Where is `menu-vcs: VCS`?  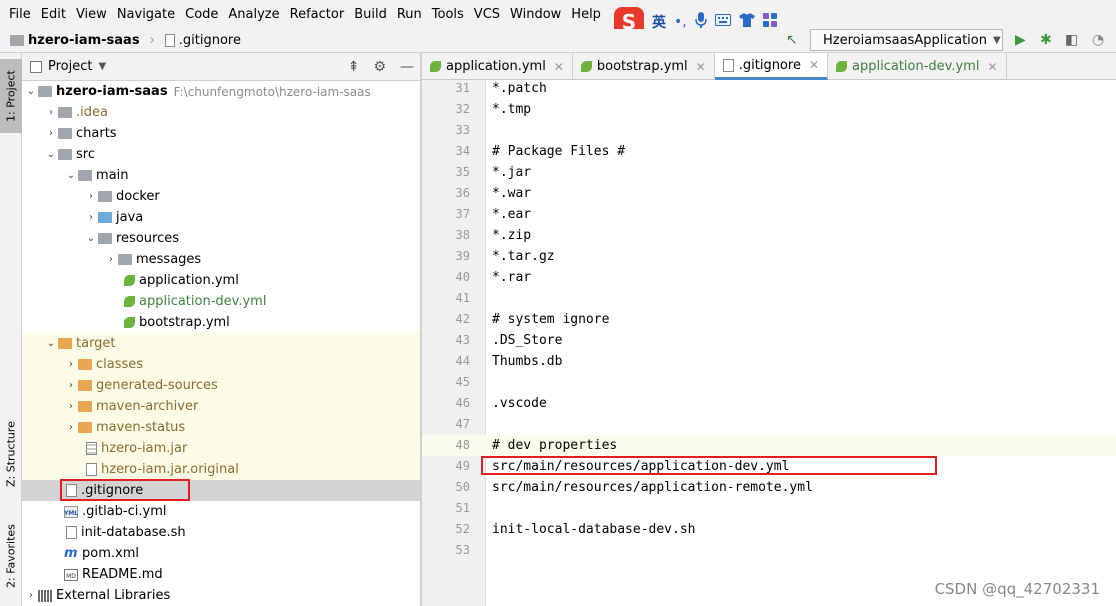 menu-vcs: VCS is located at coordinates (487, 14).